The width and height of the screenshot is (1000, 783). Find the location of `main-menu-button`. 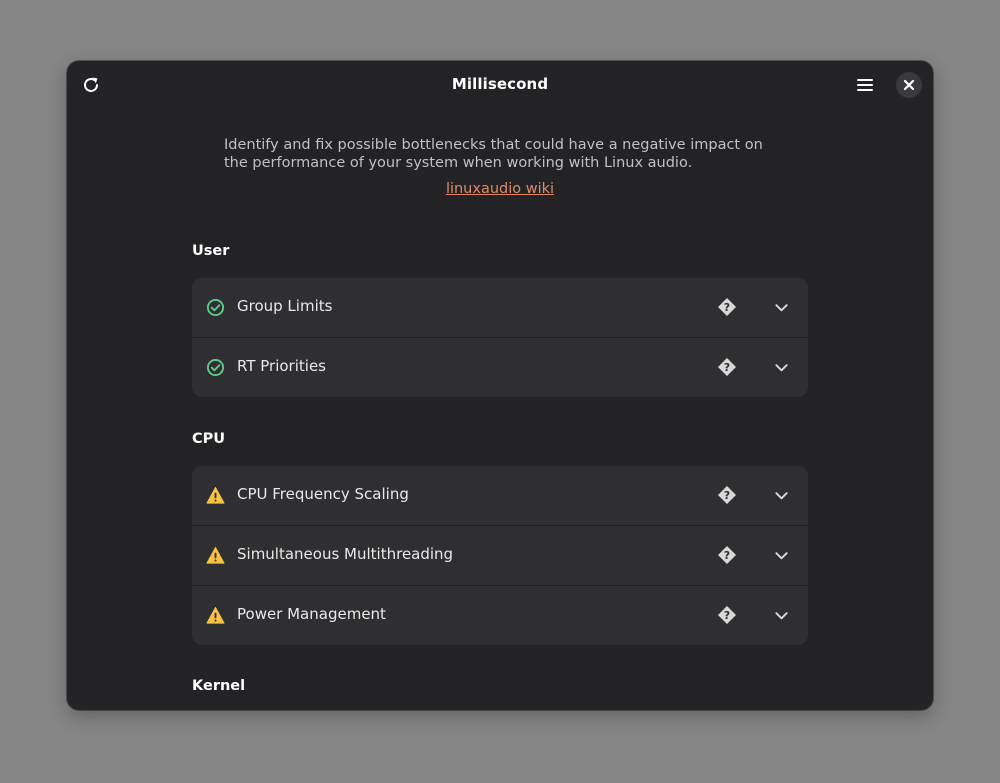

main-menu-button is located at coordinates (865, 85).